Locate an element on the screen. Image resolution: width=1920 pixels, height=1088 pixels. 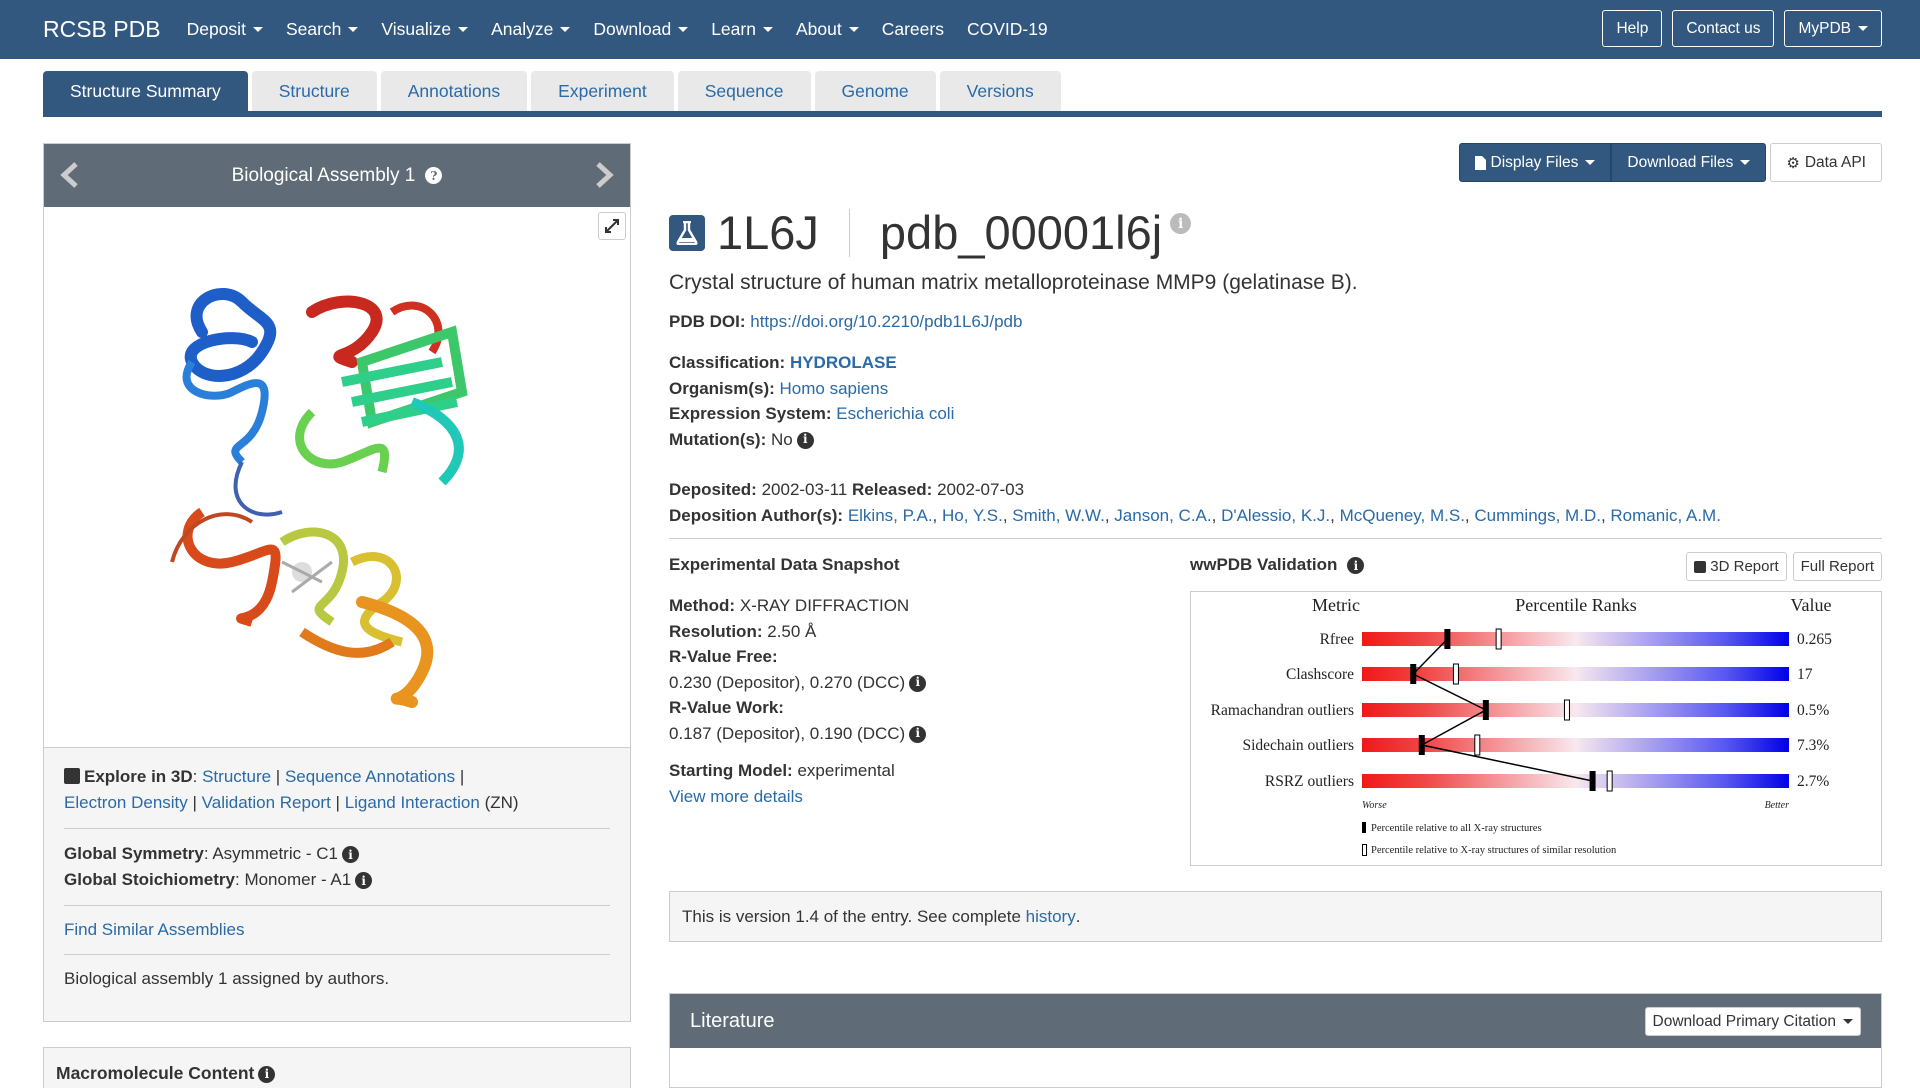
brand-logo: RCSB PDB is located at coordinates (102, 29).